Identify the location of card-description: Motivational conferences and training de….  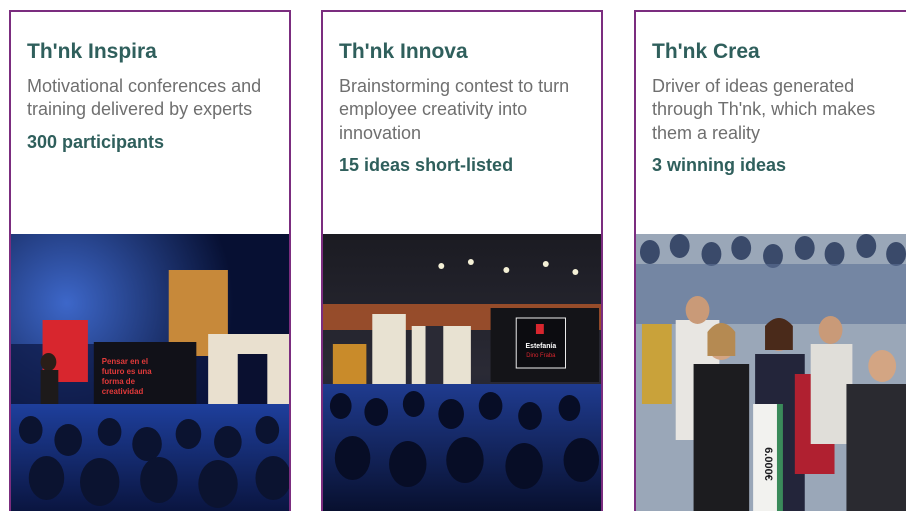
(144, 98).